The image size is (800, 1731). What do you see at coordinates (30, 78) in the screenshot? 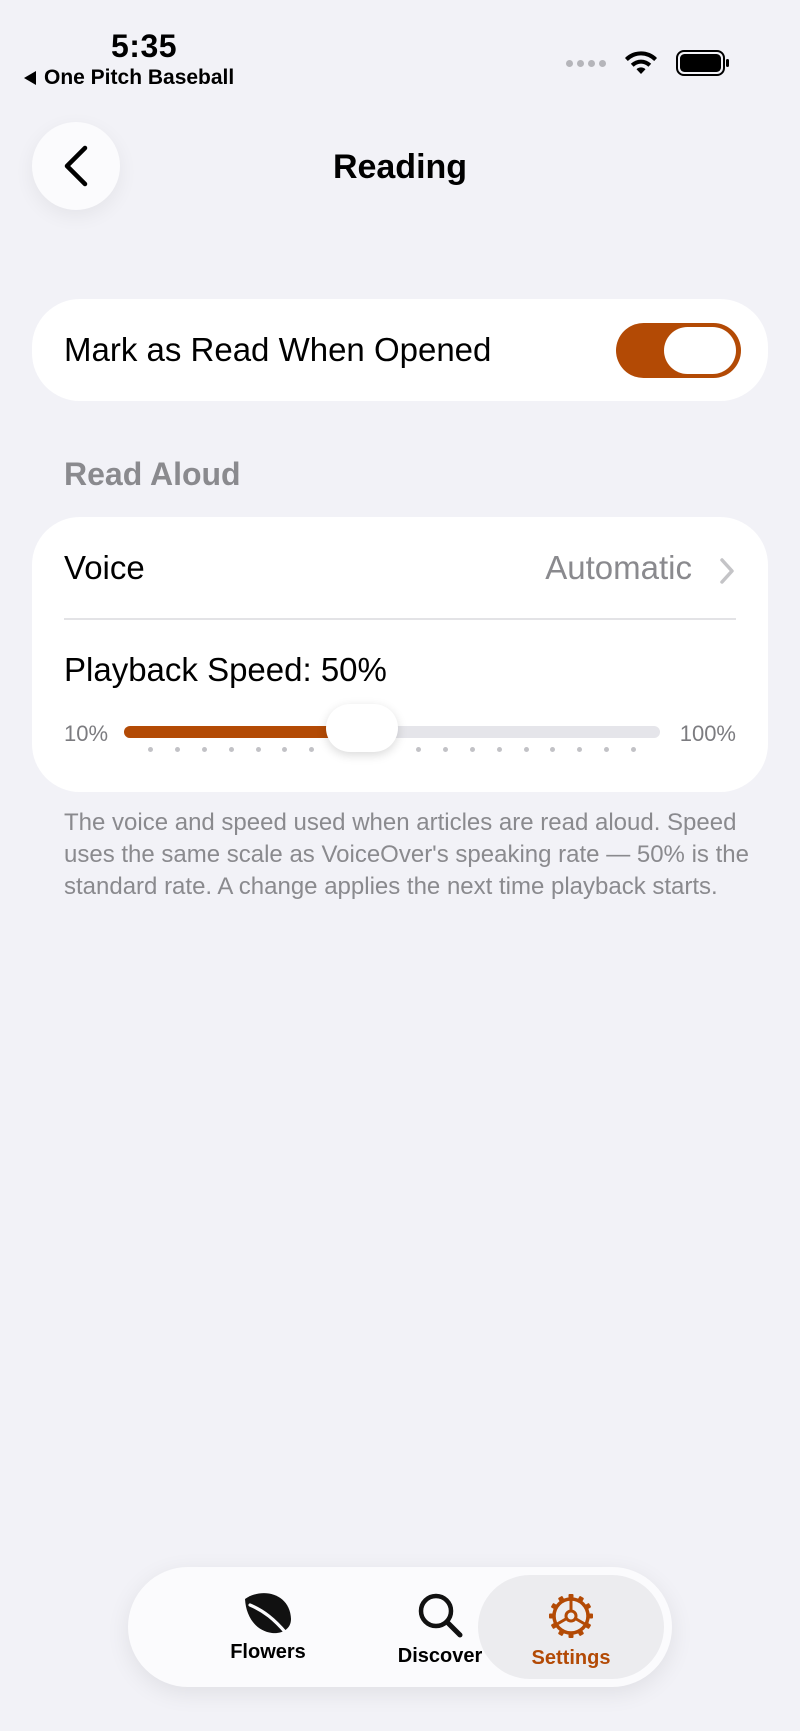
I see `back-triangle-icon` at bounding box center [30, 78].